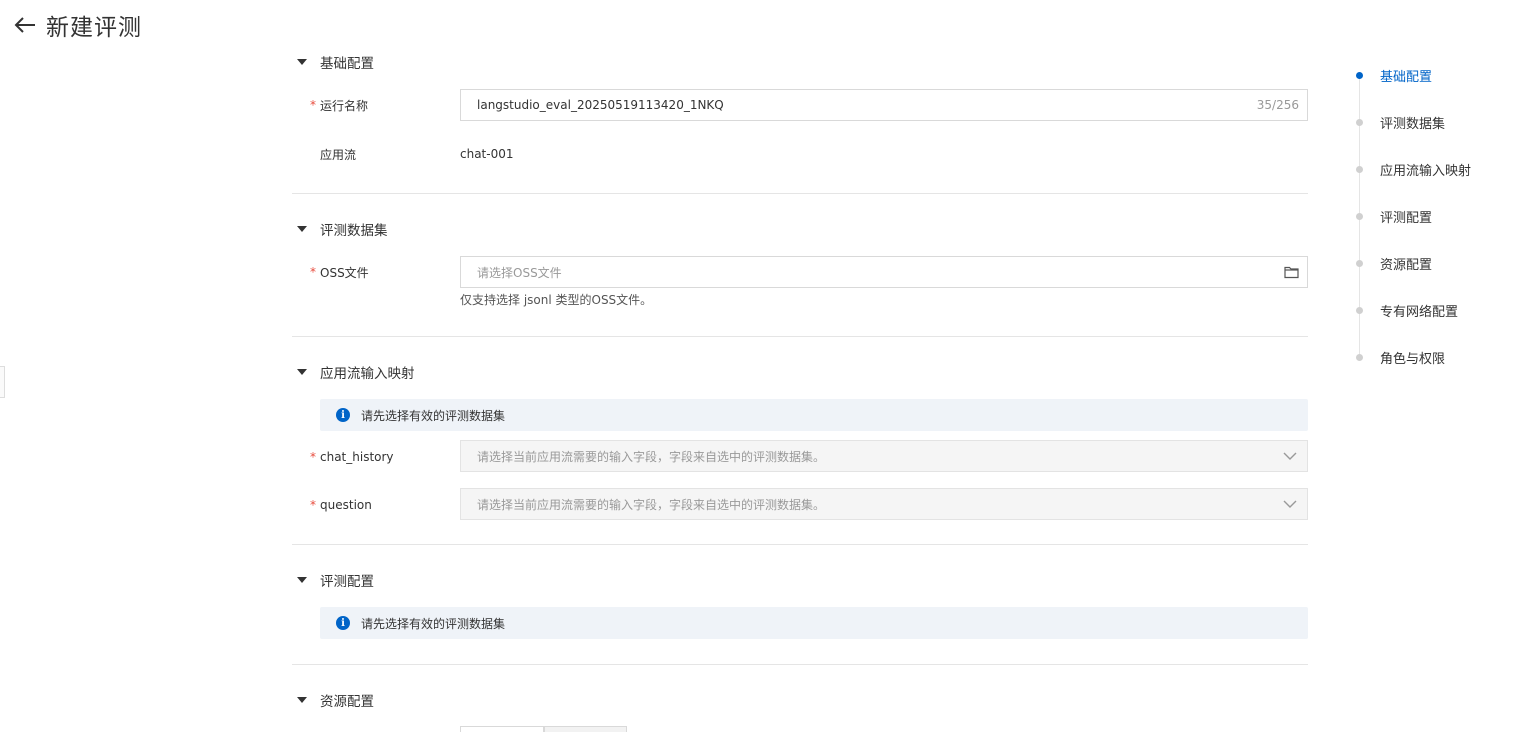  I want to click on section-title-mapping: 应用流输入映射, so click(367, 374).